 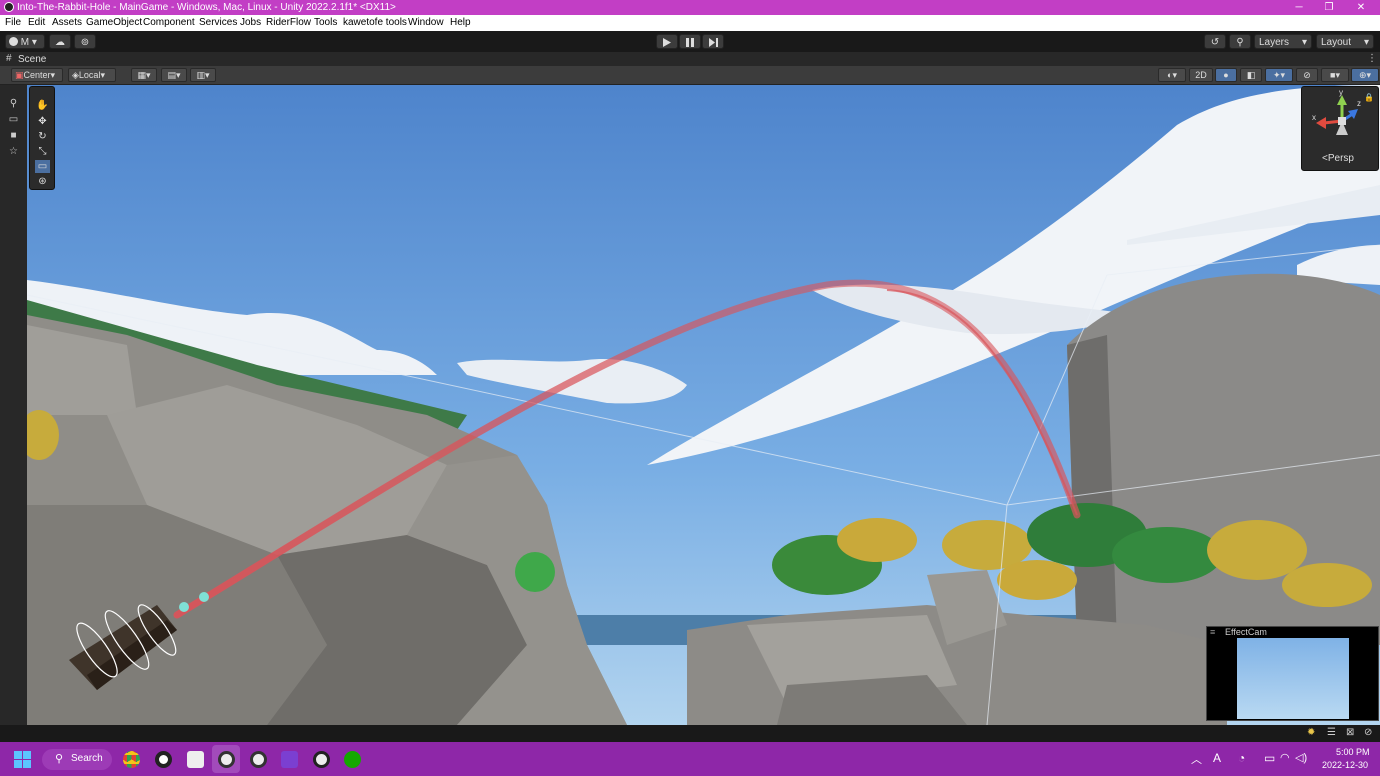 I want to click on effect-cam-preview: EffectCam ≡, so click(x=1292, y=673).